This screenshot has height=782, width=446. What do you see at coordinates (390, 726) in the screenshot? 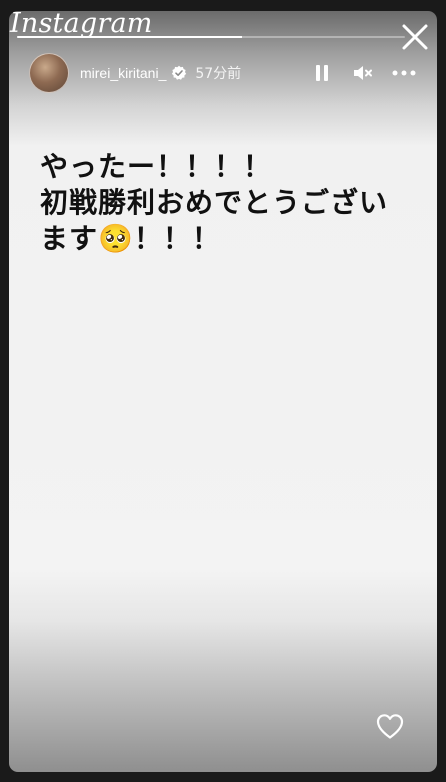
I see `heart-icon` at bounding box center [390, 726].